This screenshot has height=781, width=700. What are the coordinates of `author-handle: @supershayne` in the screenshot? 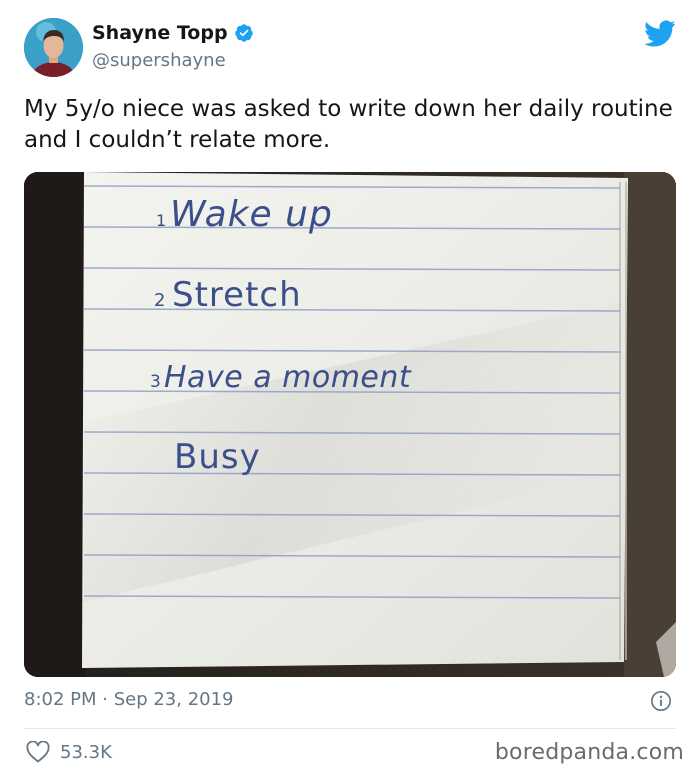 It's located at (159, 60).